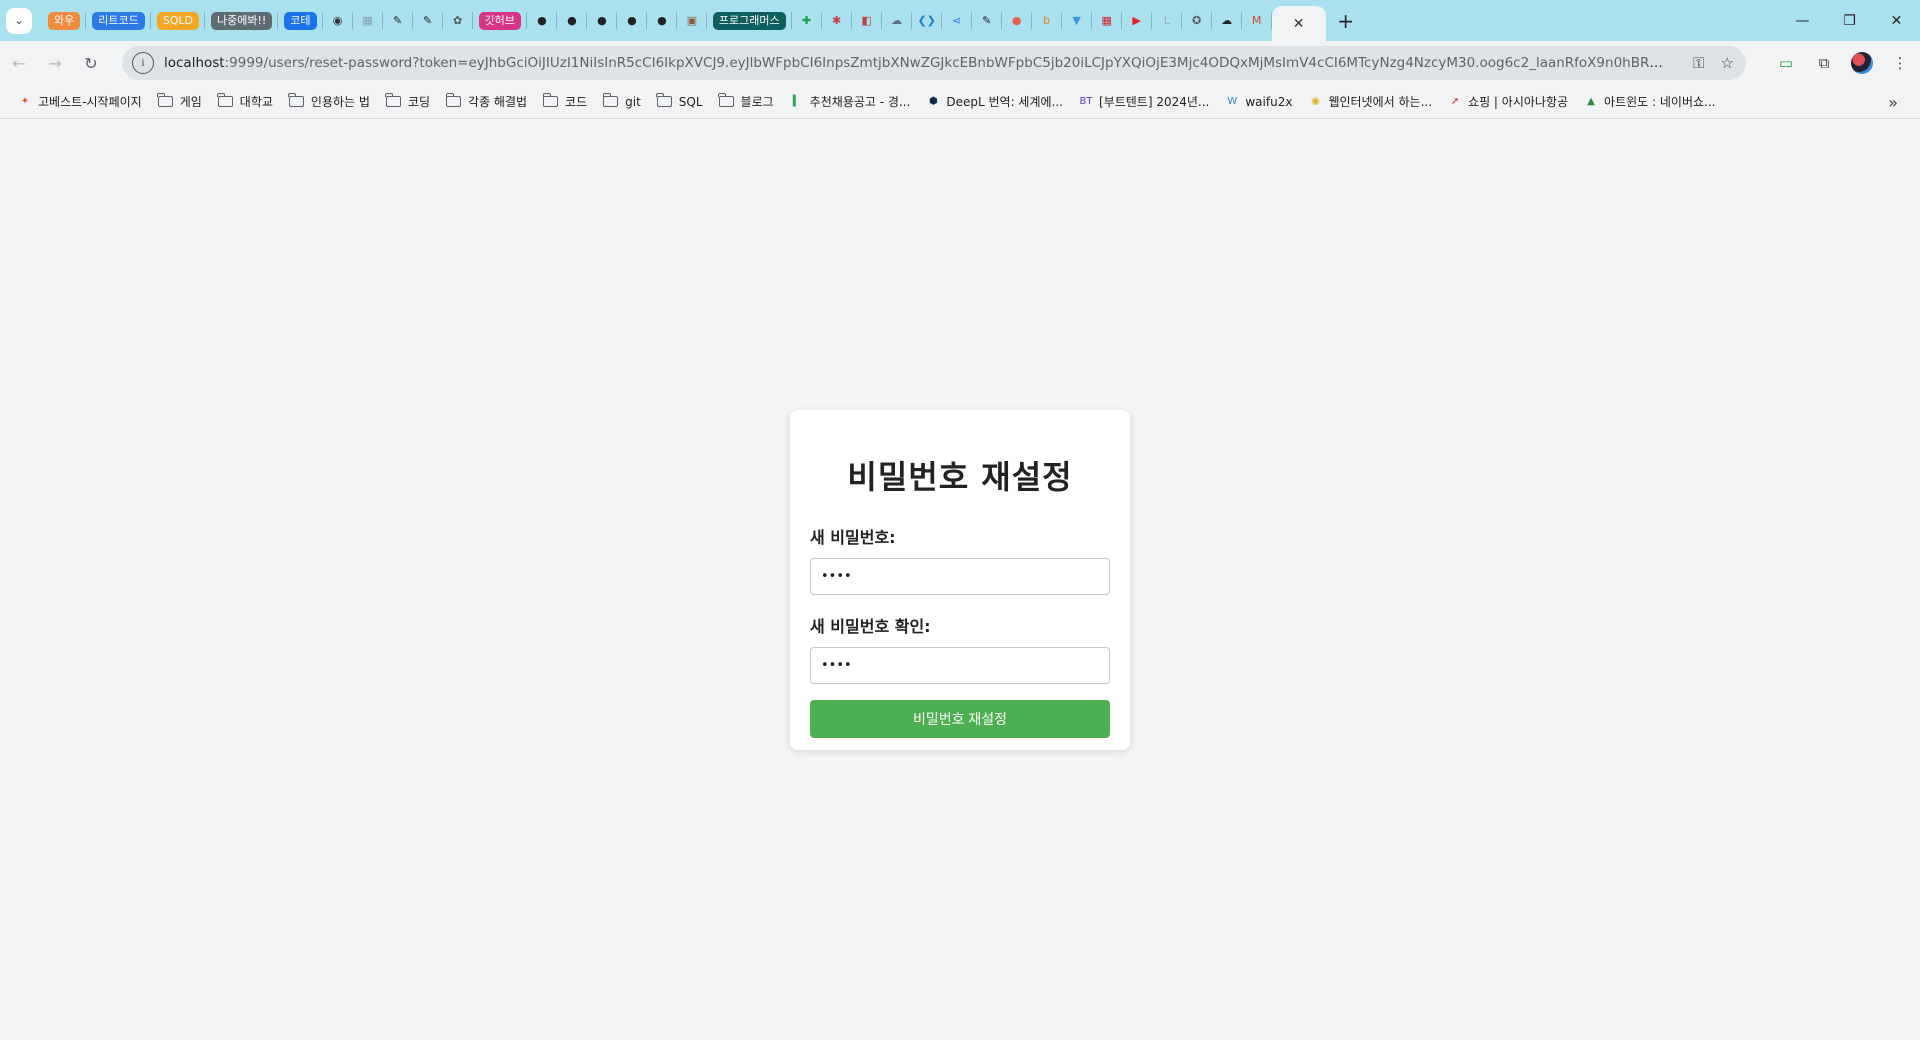 Image resolution: width=1920 pixels, height=1040 pixels. Describe the element at coordinates (329, 102) in the screenshot. I see `bookmark-folder: 인용하는 법` at that location.